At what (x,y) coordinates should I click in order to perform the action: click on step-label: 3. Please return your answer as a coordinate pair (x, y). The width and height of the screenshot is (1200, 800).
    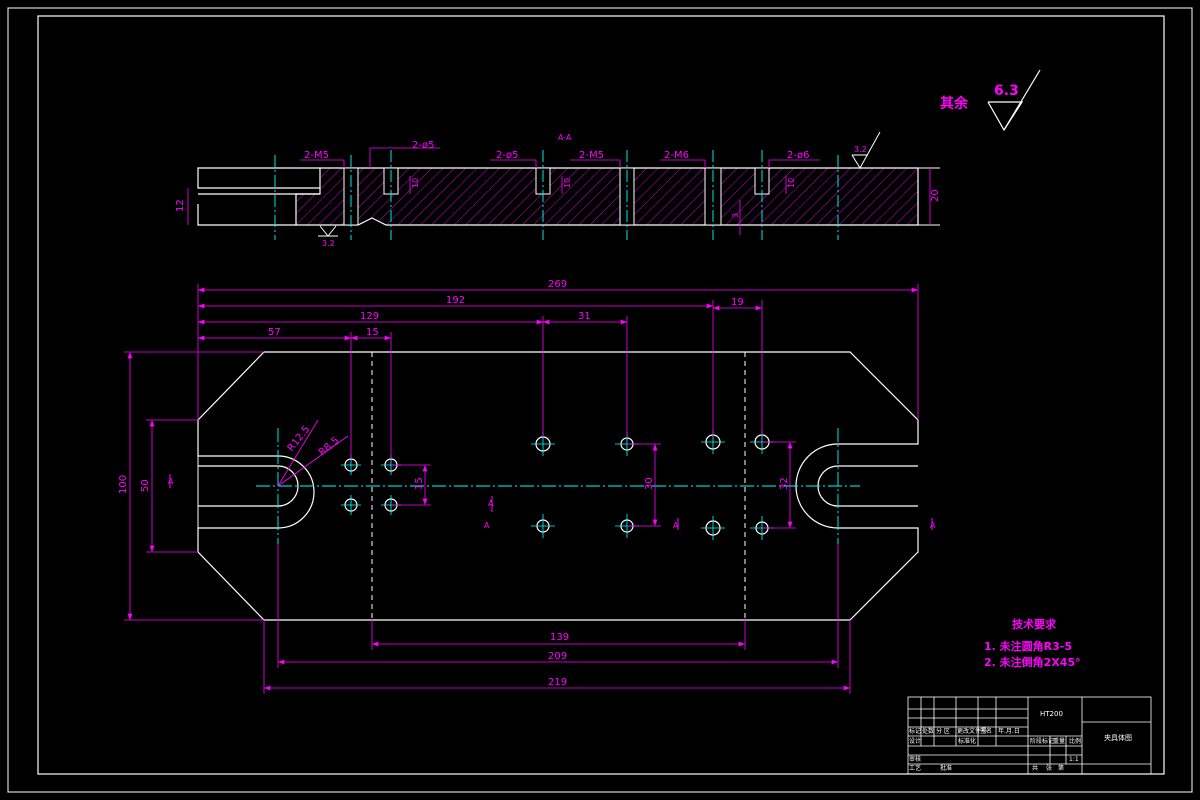
    Looking at the image, I should click on (735, 215).